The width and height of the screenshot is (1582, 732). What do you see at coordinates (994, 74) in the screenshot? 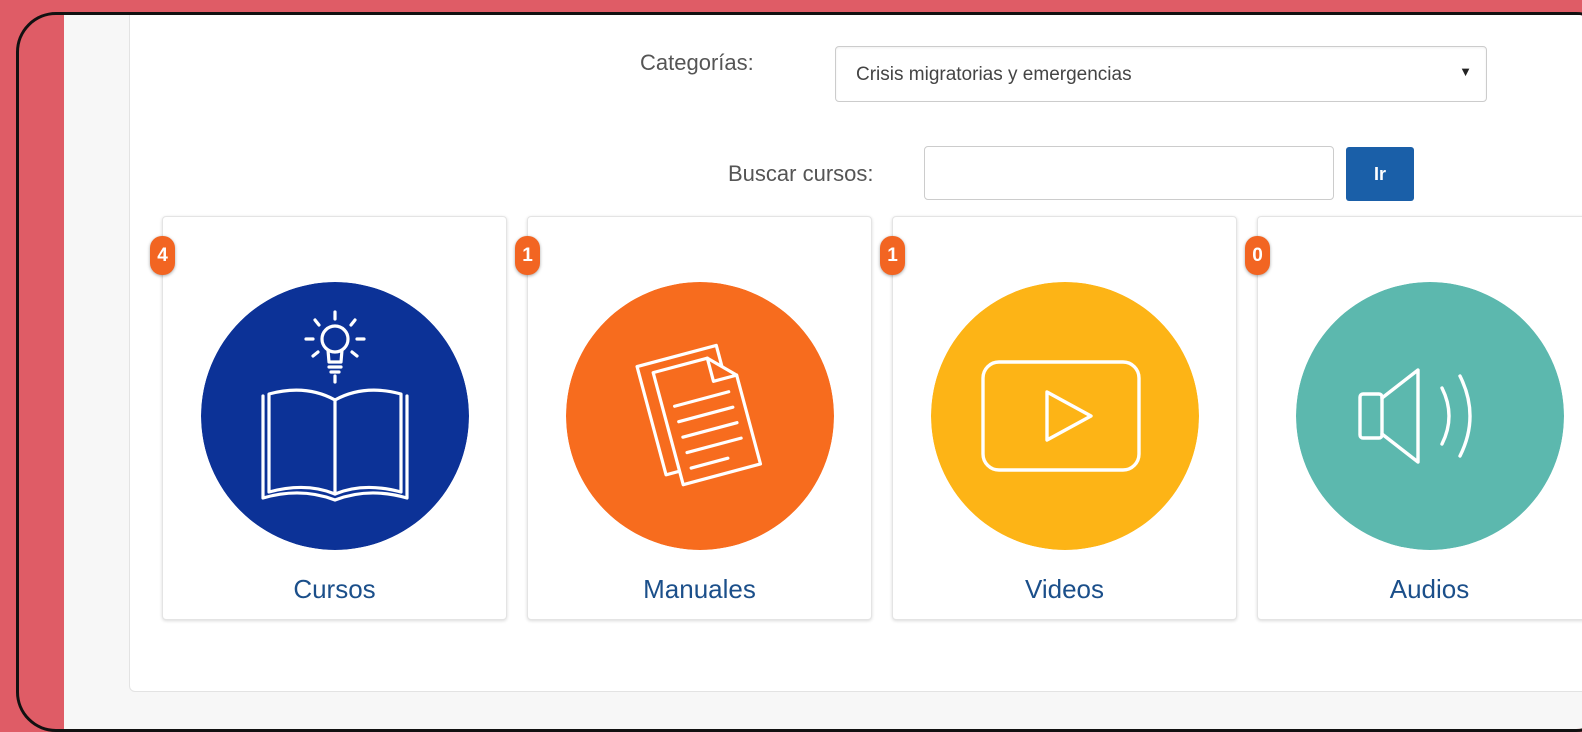
I see `category-select-value: Crisis migratorias y emergencias` at bounding box center [994, 74].